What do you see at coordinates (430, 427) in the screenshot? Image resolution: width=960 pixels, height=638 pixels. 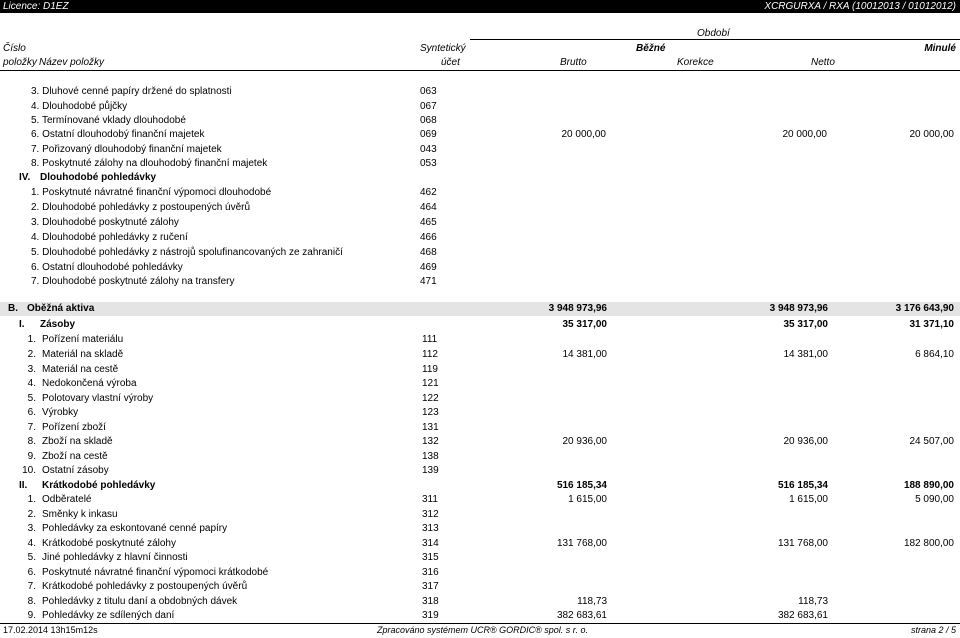 I see `row-ucet: 131` at bounding box center [430, 427].